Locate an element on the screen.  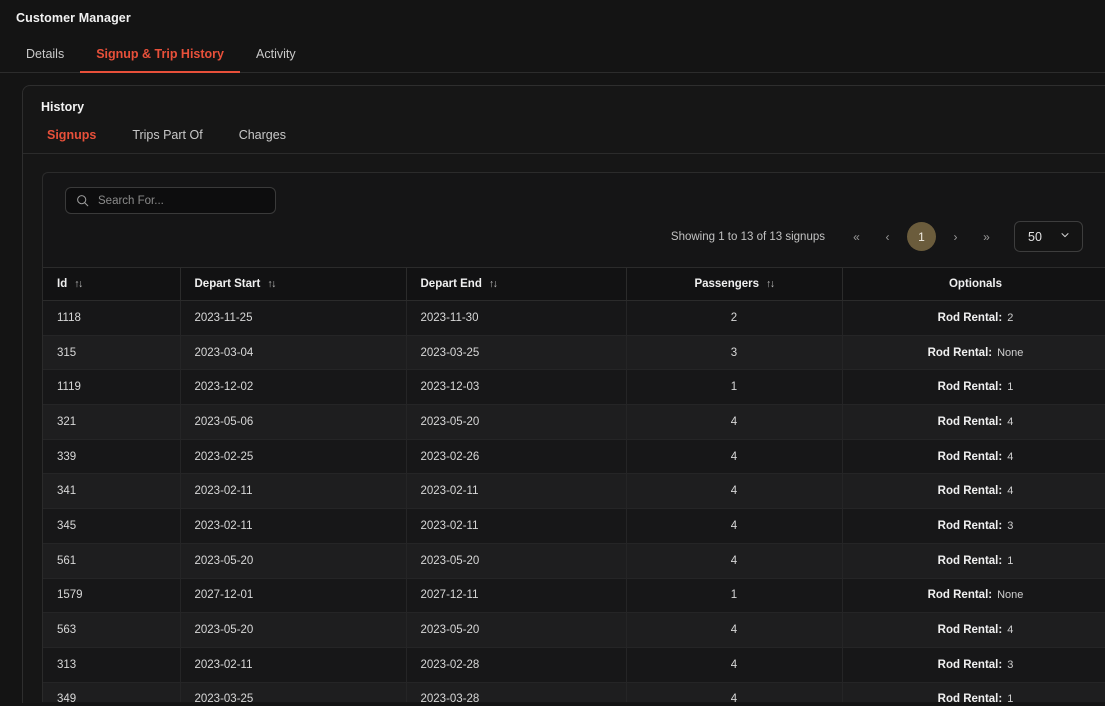
cell-depart-start: 2023-02-25 is located at coordinates (293, 457).